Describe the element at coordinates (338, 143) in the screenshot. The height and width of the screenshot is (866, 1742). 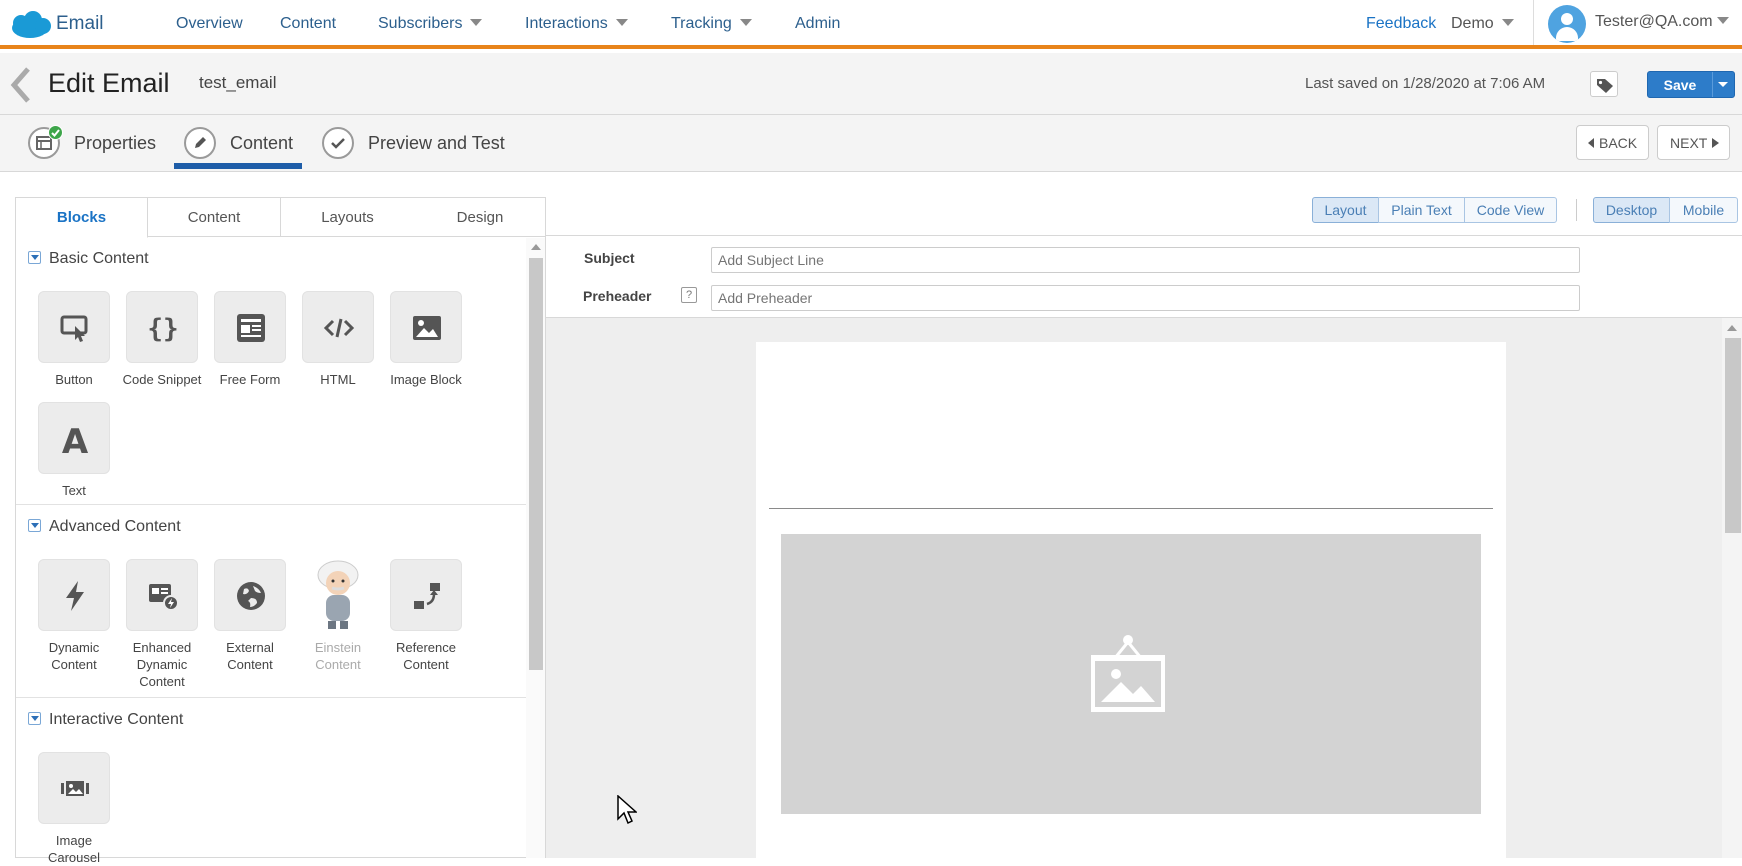
I see `checkmark-icon` at that location.